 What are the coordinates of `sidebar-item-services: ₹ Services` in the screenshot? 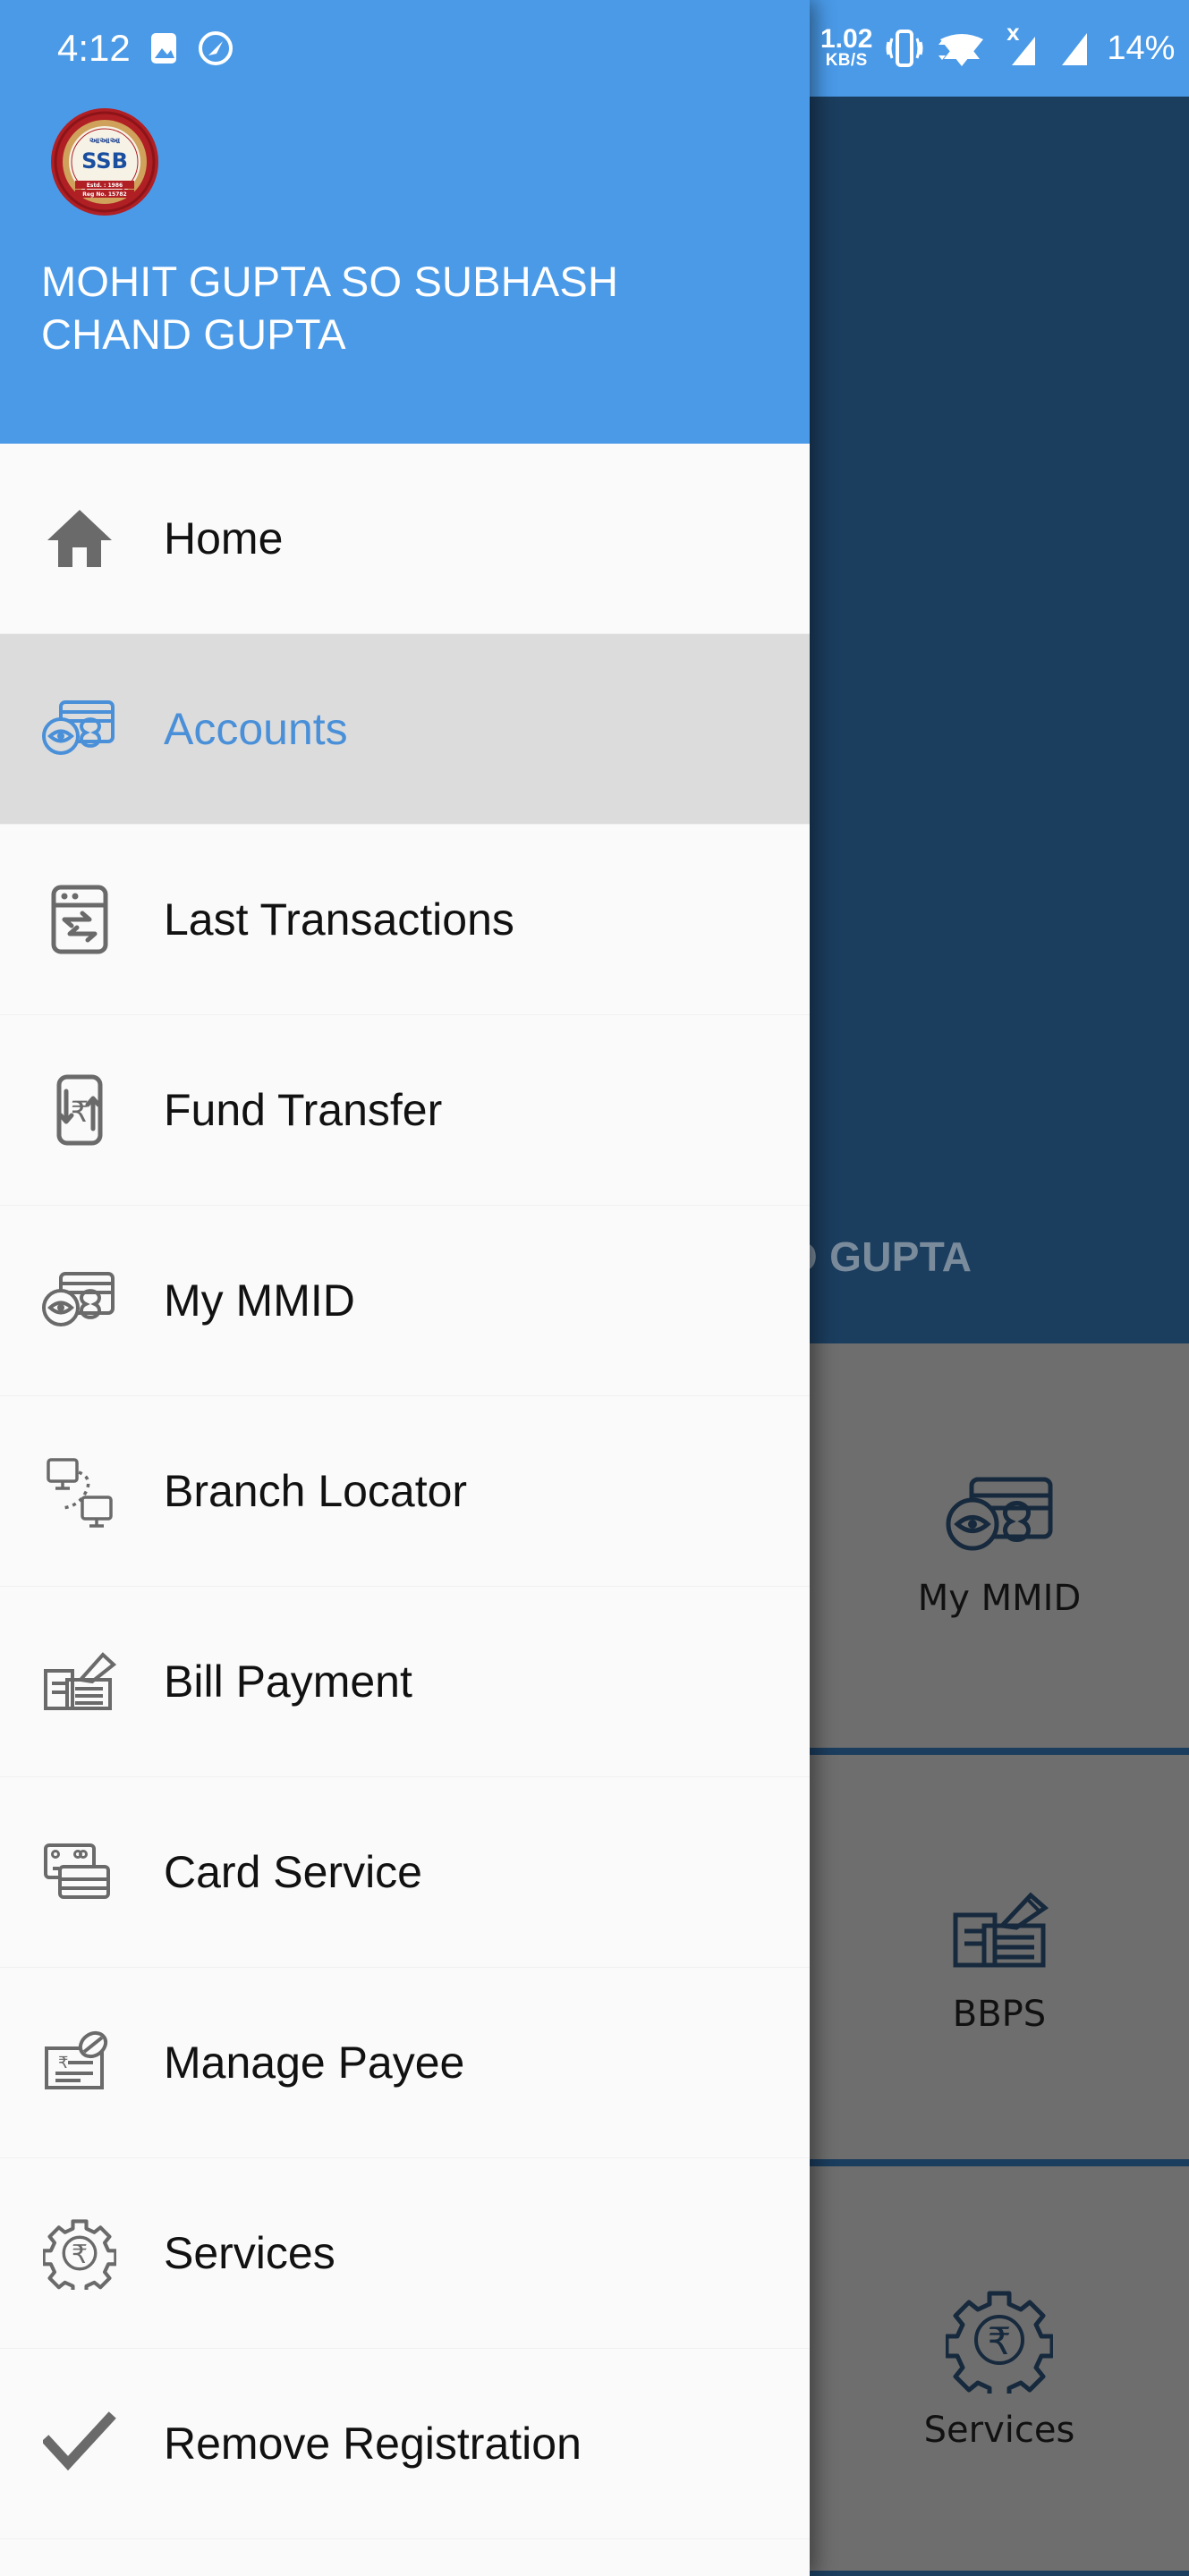 It's located at (405, 2253).